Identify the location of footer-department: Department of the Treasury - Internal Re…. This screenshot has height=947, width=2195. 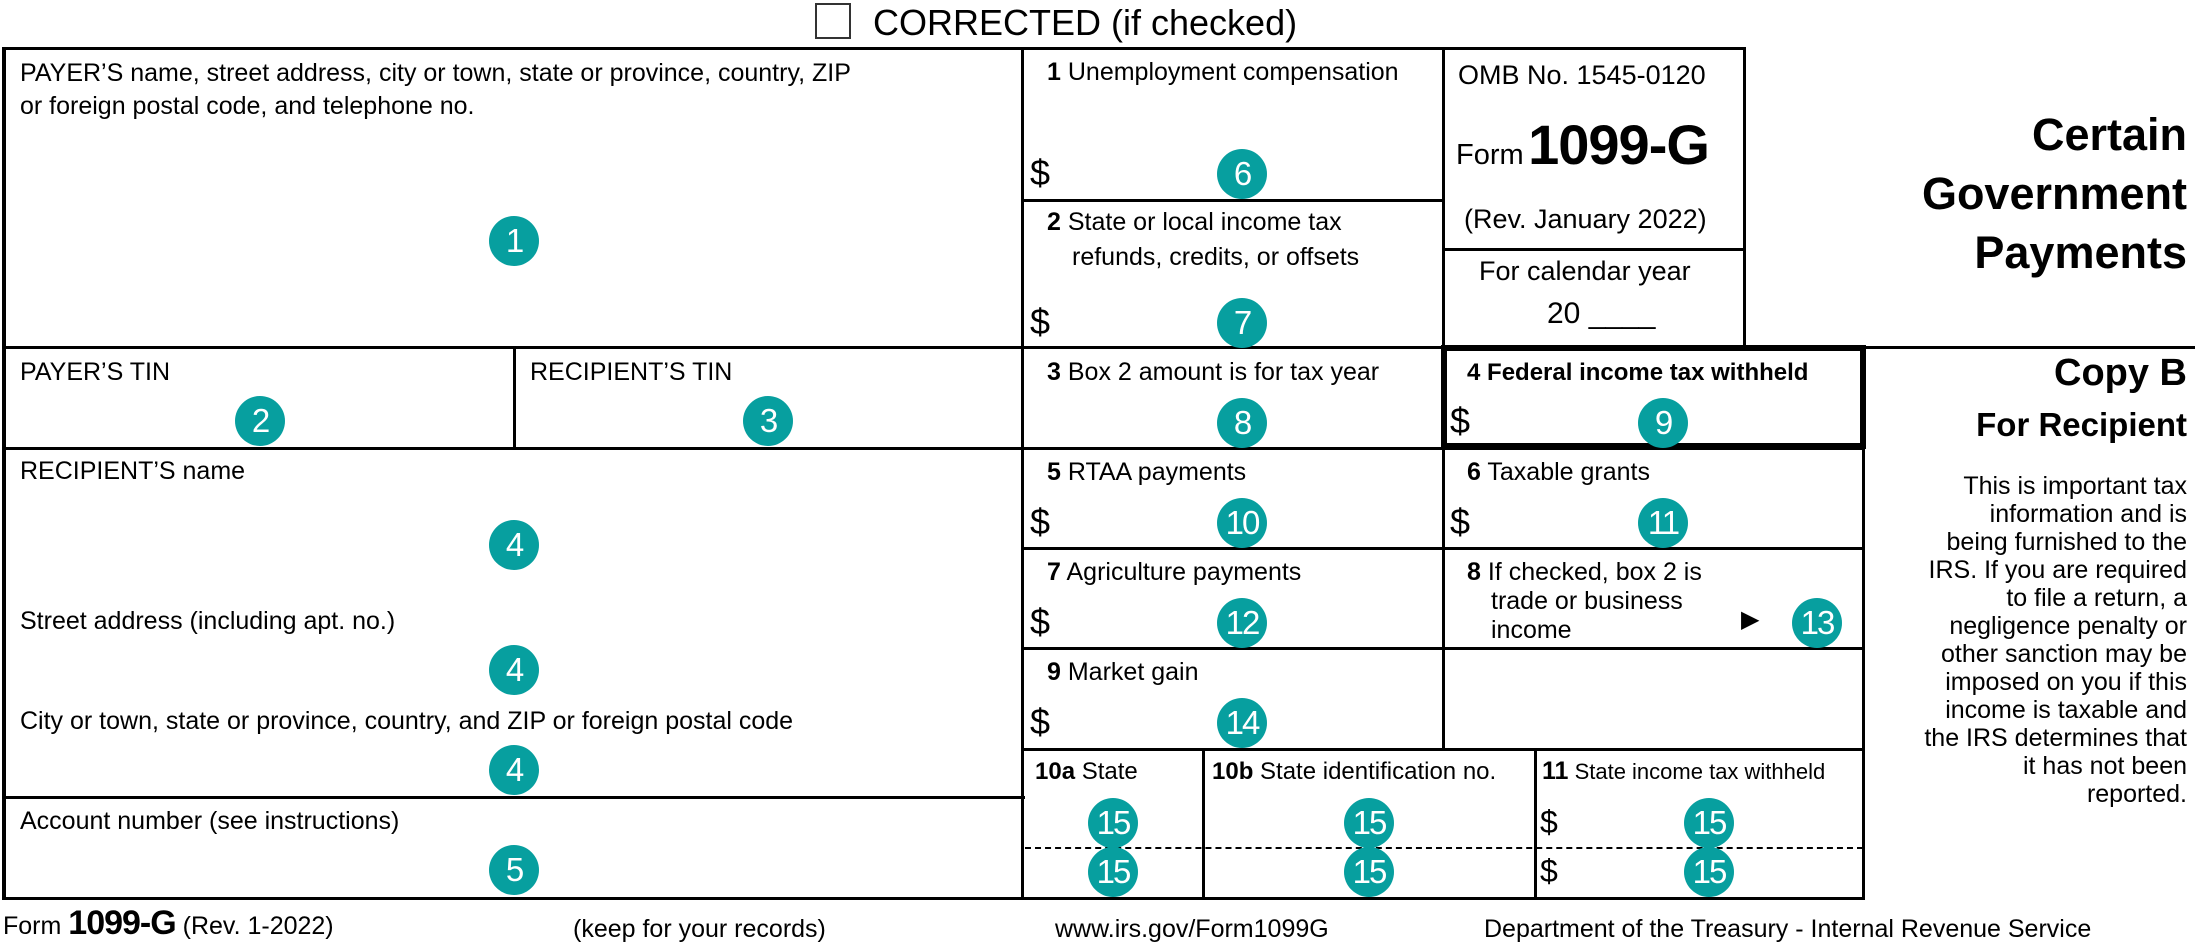
(1788, 929).